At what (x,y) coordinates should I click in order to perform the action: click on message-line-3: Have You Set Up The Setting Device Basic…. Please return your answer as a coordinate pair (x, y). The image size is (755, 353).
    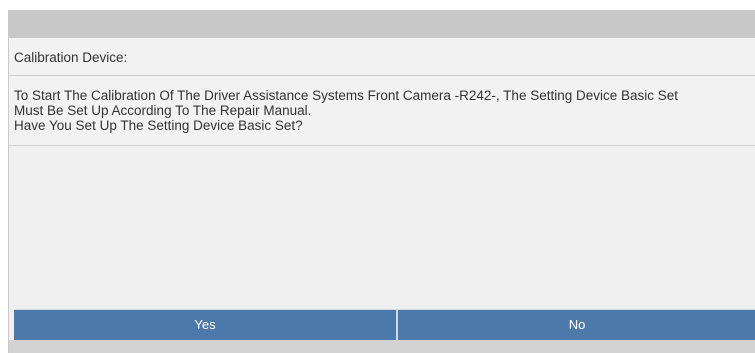
    Looking at the image, I should click on (158, 125).